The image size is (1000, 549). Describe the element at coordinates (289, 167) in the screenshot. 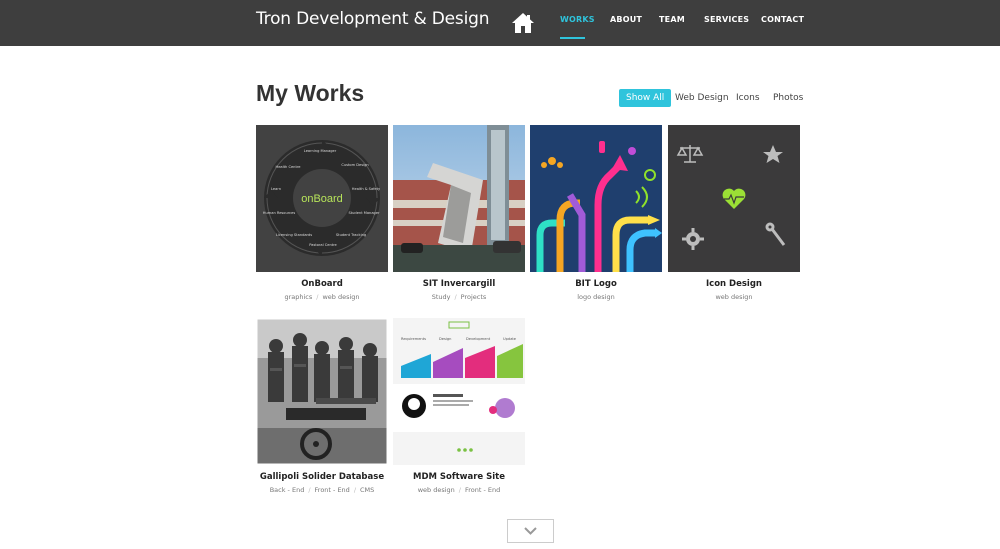

I see `onboard-label: Health Centre` at that location.